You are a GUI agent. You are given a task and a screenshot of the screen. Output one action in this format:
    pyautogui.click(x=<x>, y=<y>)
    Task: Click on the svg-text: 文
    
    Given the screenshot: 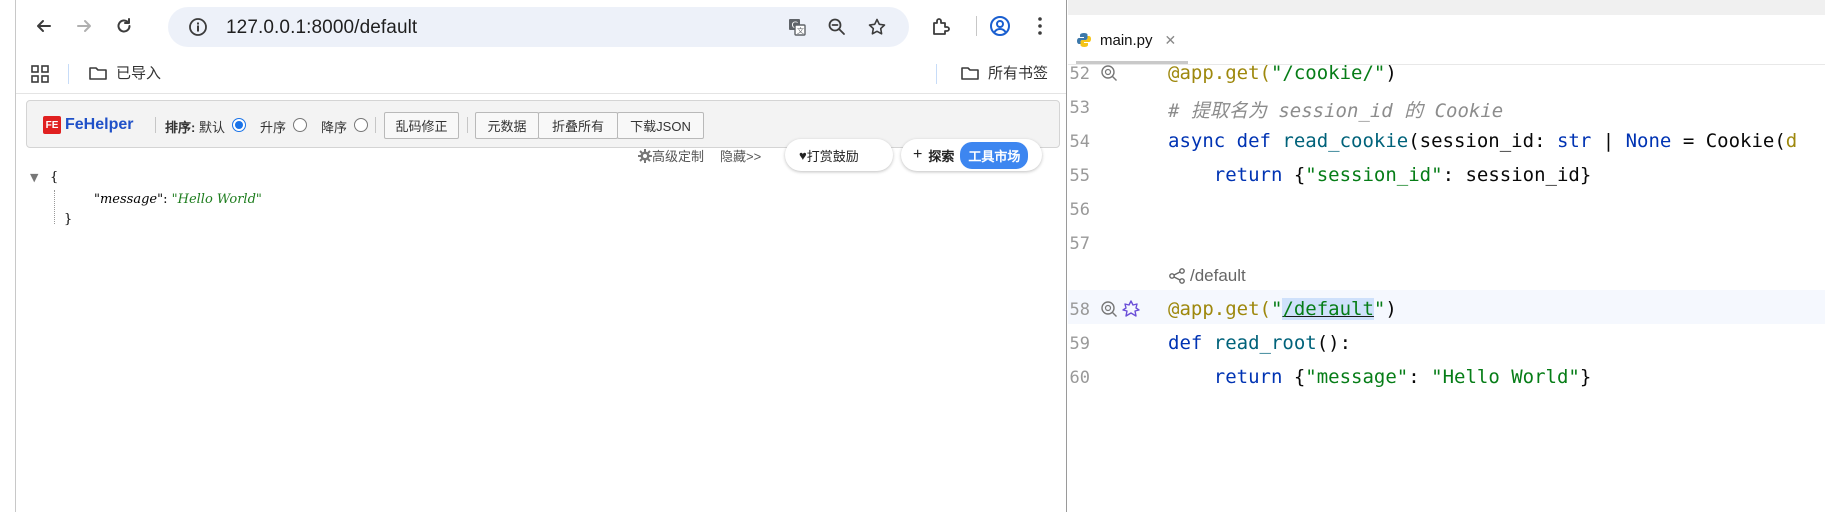 What is the action you would take?
    pyautogui.click(x=800, y=30)
    